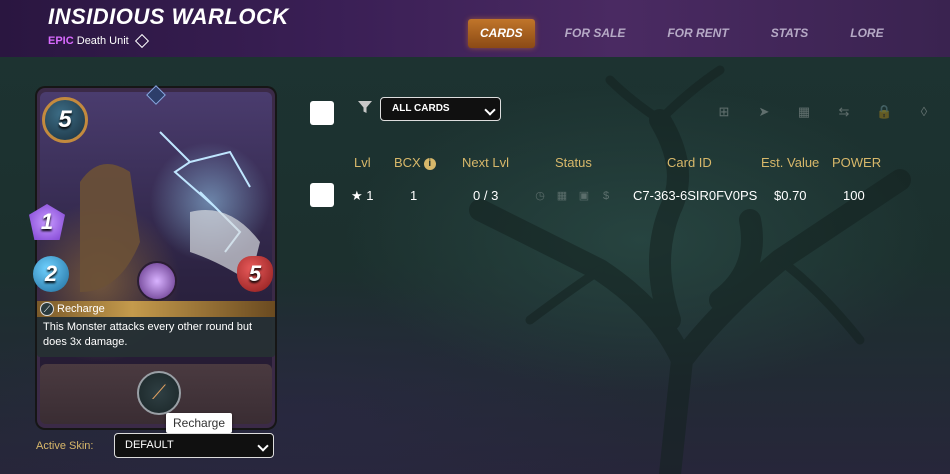  What do you see at coordinates (156, 309) in the screenshot?
I see `ability-header: ⟋ Recharge` at bounding box center [156, 309].